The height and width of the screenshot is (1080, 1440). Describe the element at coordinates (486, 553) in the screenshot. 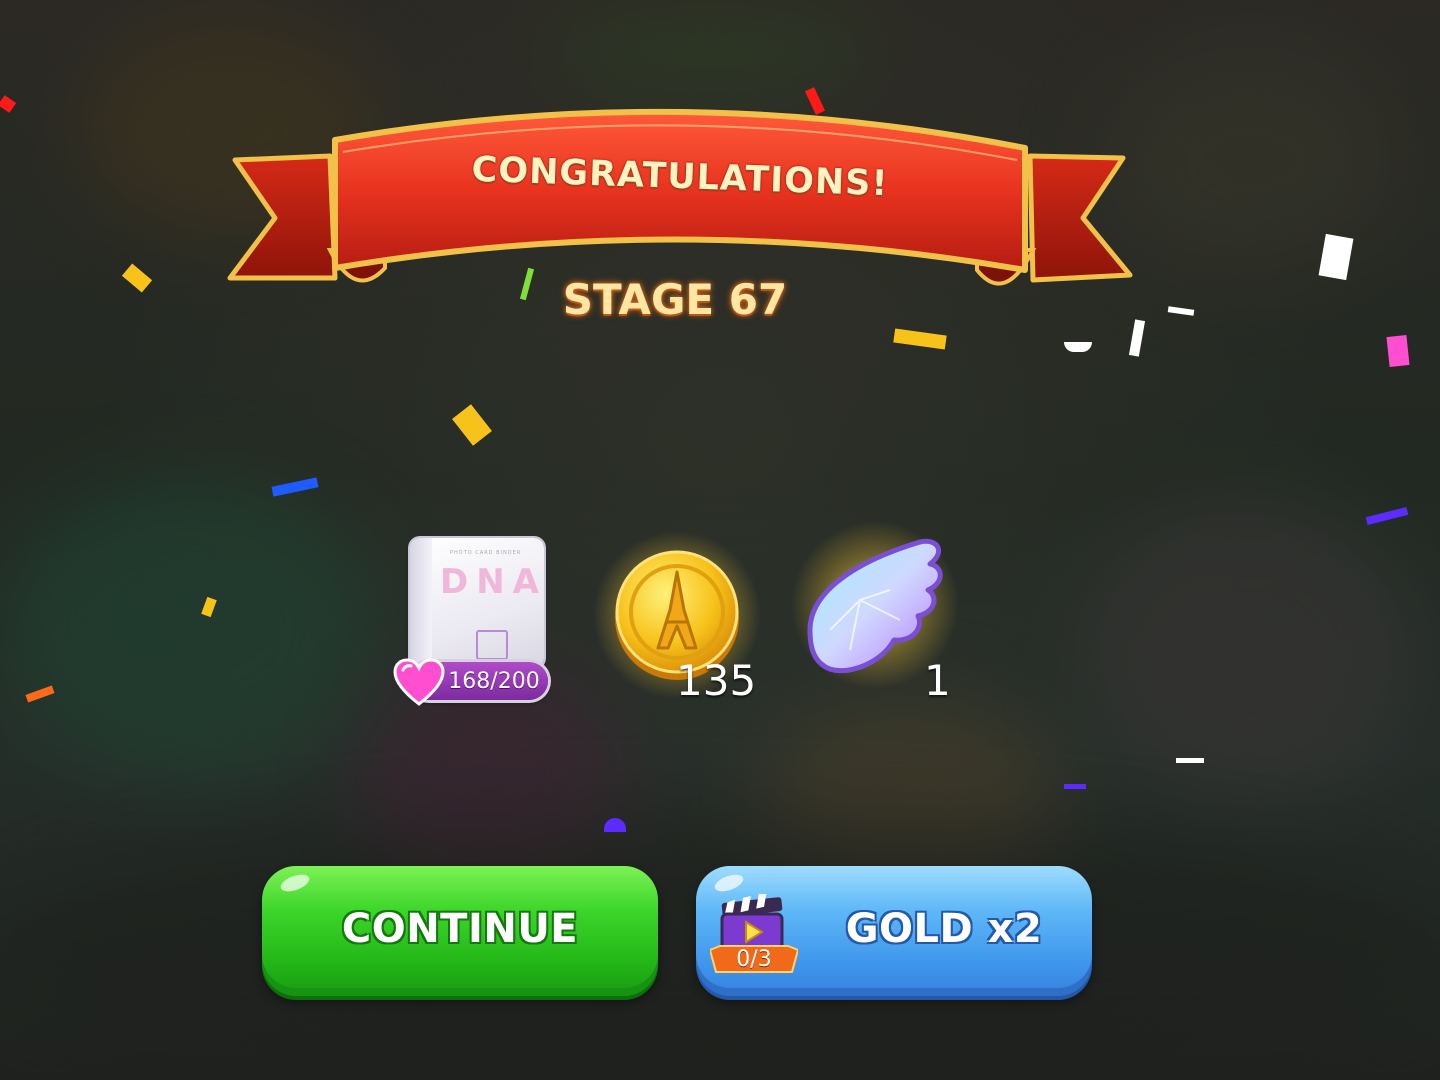

I see `binder-subtitle: PHOTO CARD BINDER` at that location.